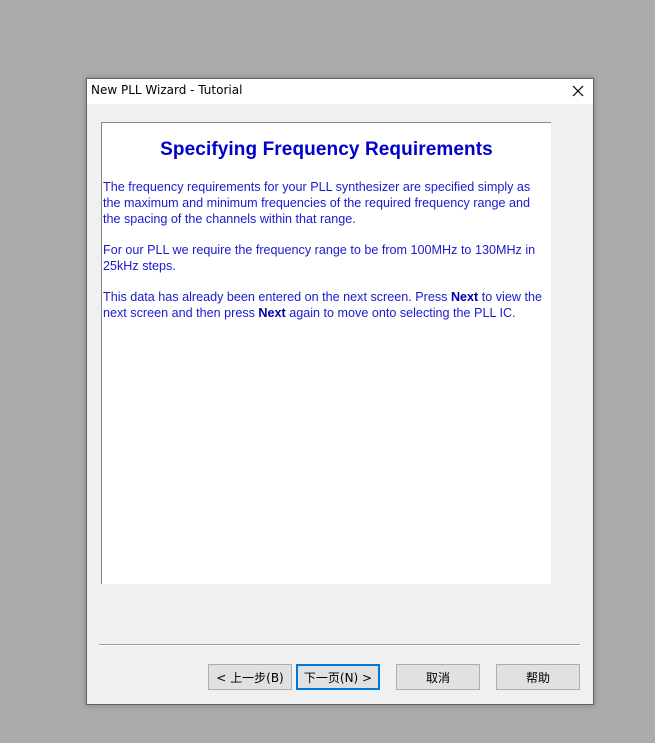 The height and width of the screenshot is (743, 655). I want to click on page-heading: Specifying Frequency Requirements, so click(326, 149).